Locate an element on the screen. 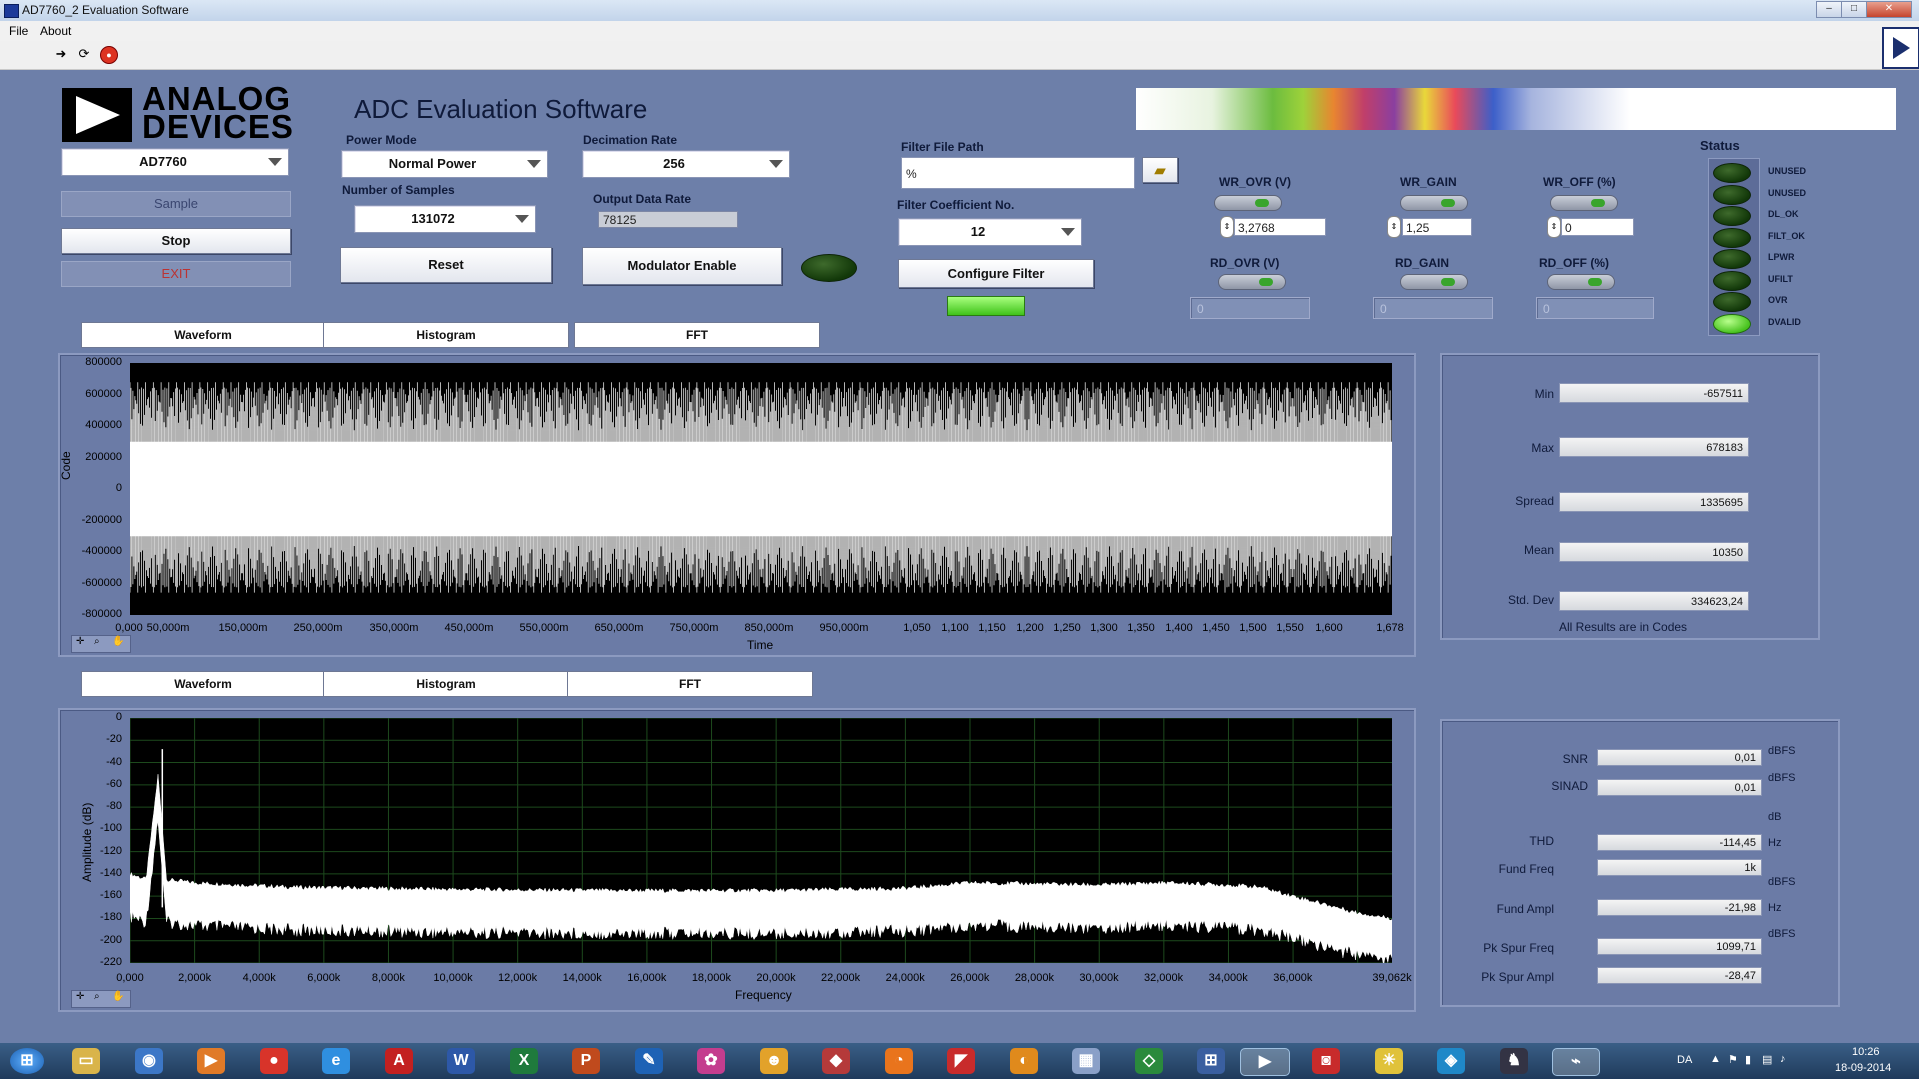 The width and height of the screenshot is (1919, 1079). close-button: ✕ is located at coordinates (1889, 9).